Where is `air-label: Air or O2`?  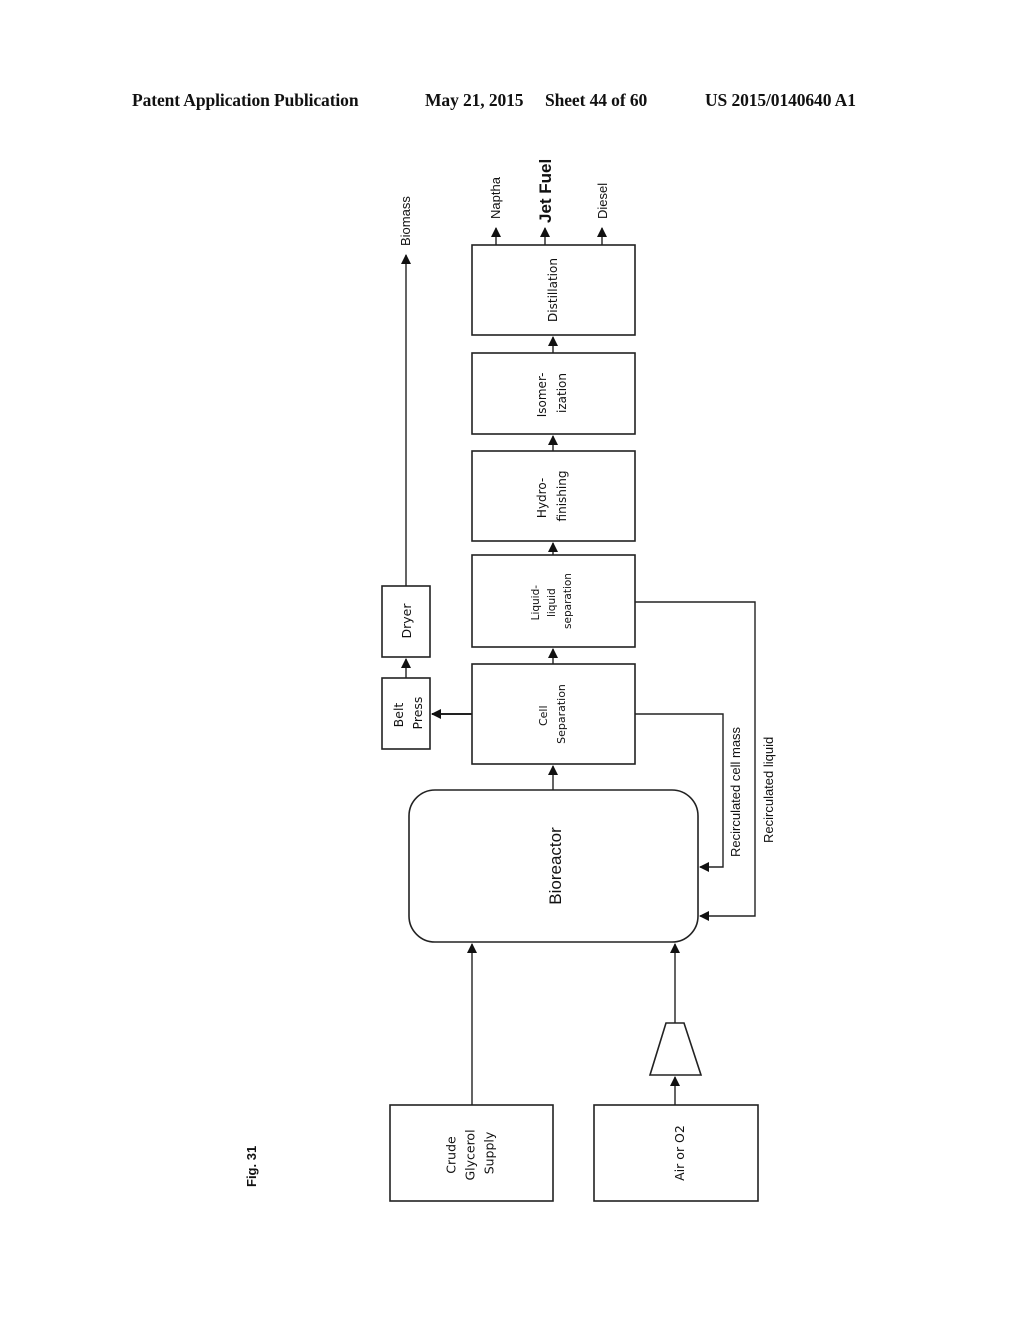 air-label: Air or O2 is located at coordinates (679, 1153).